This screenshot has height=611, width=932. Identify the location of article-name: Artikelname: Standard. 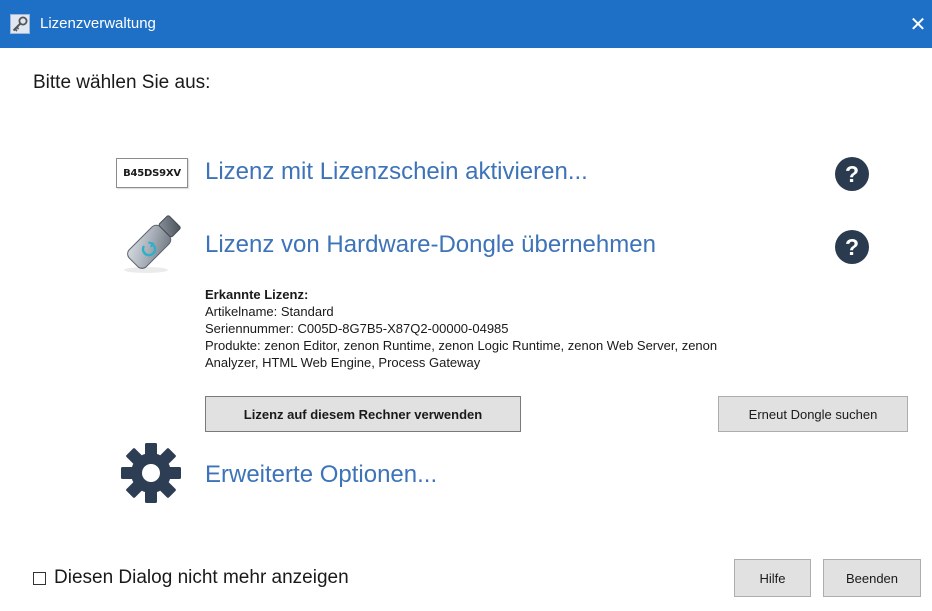
(269, 311).